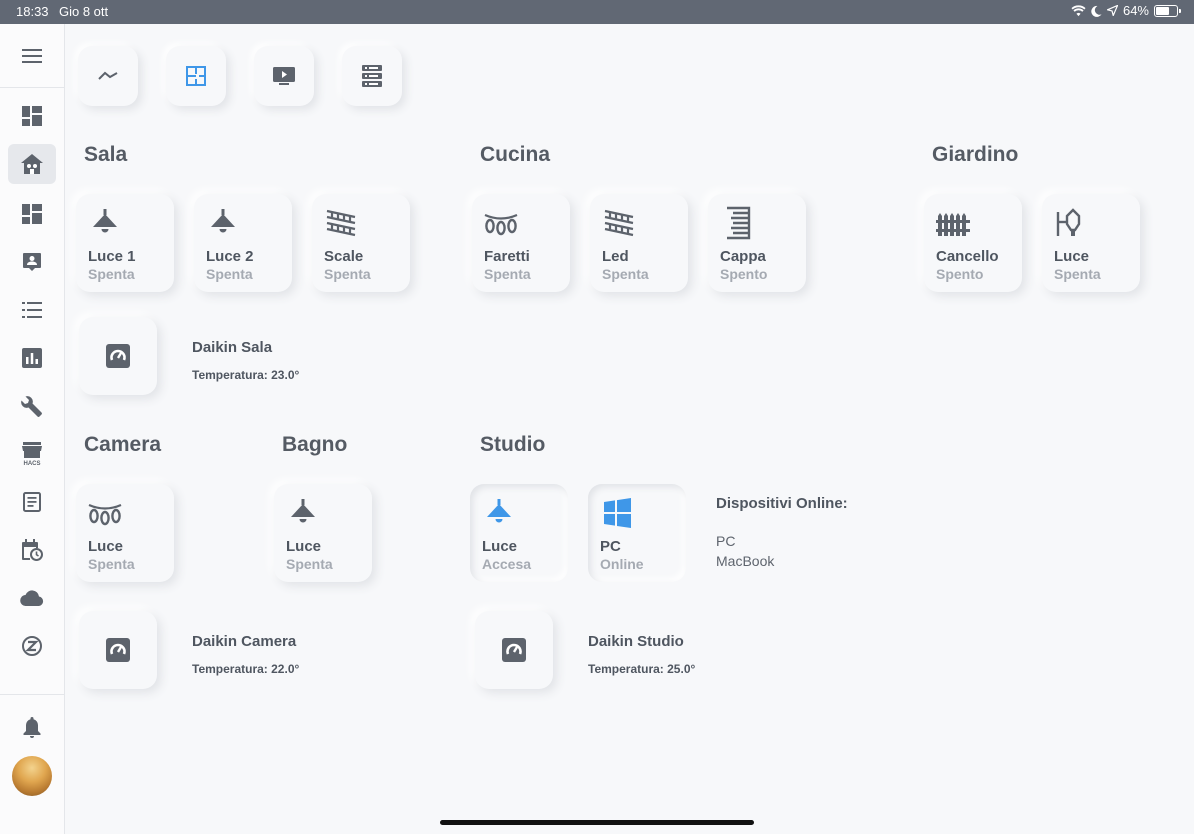 The image size is (1194, 834). I want to click on logbook-icon, so click(32, 502).